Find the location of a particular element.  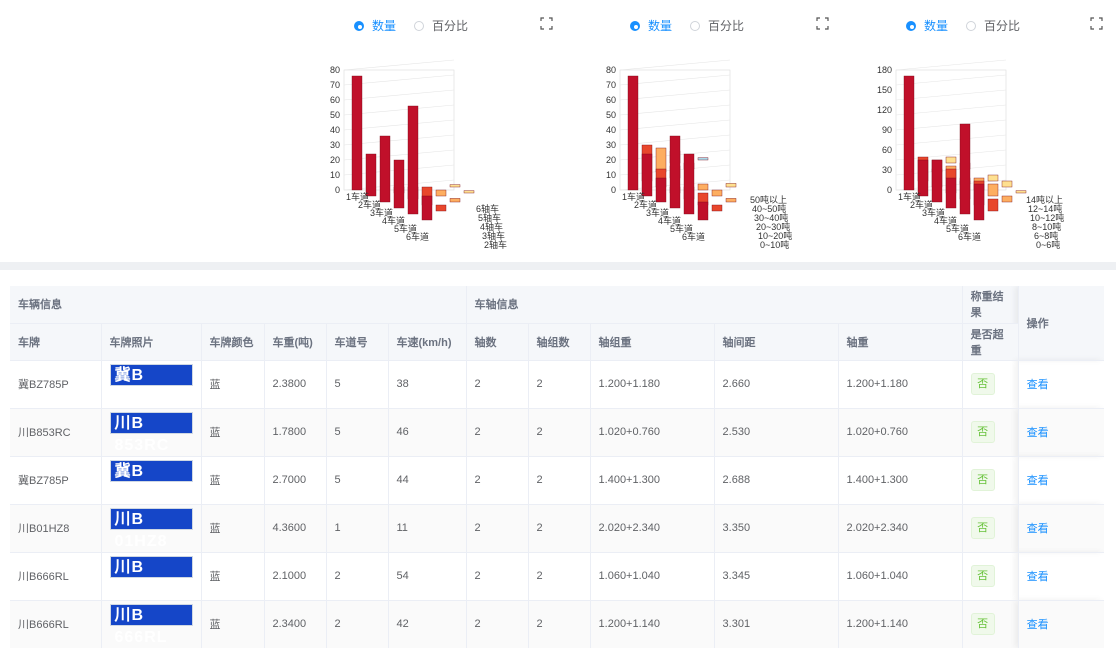

cell-text: 1.200+1.140 is located at coordinates (629, 624).